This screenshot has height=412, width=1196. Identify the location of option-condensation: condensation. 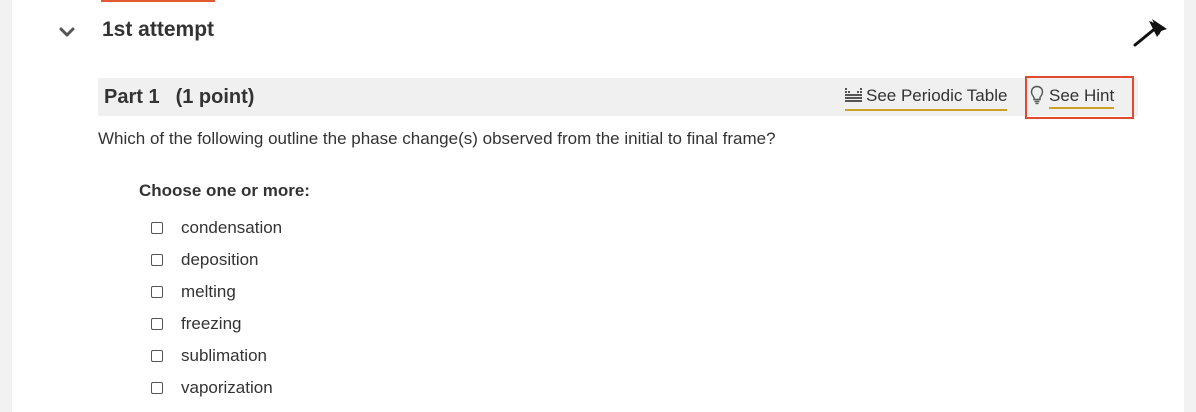
(216, 228).